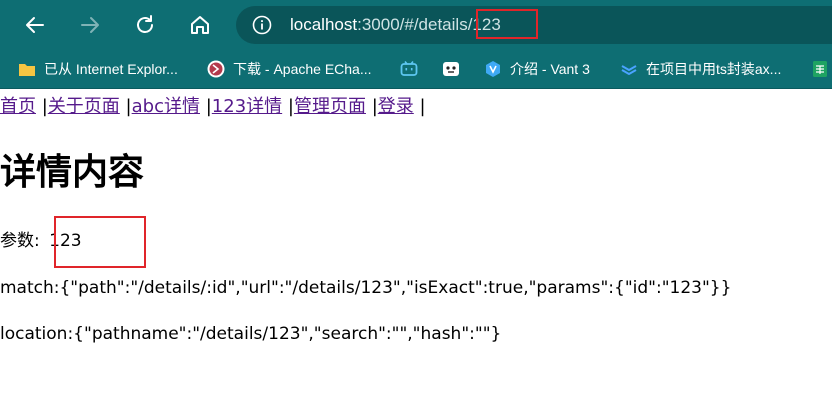 Image resolution: width=832 pixels, height=396 pixels. Describe the element at coordinates (451, 69) in the screenshot. I see `game-icon` at that location.